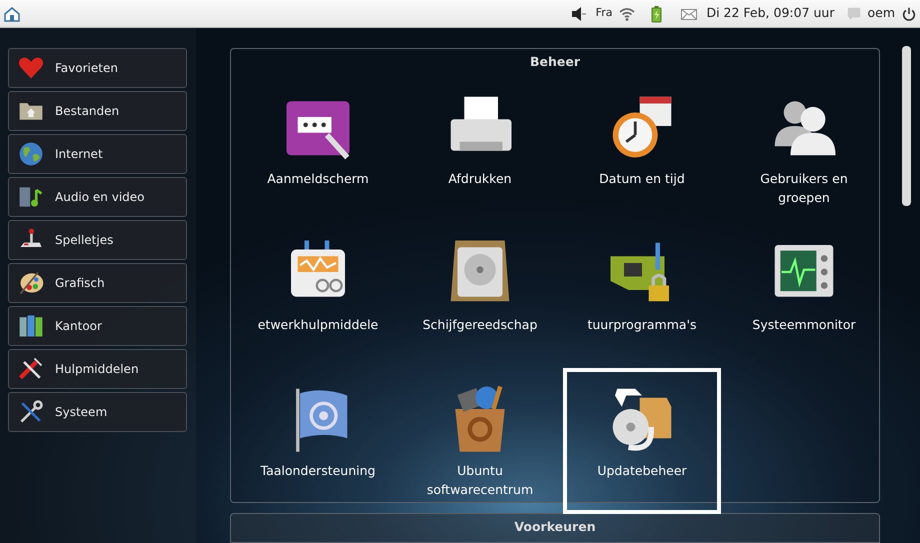  Describe the element at coordinates (97, 68) in the screenshot. I see `sidebar-button: Favorieten` at that location.